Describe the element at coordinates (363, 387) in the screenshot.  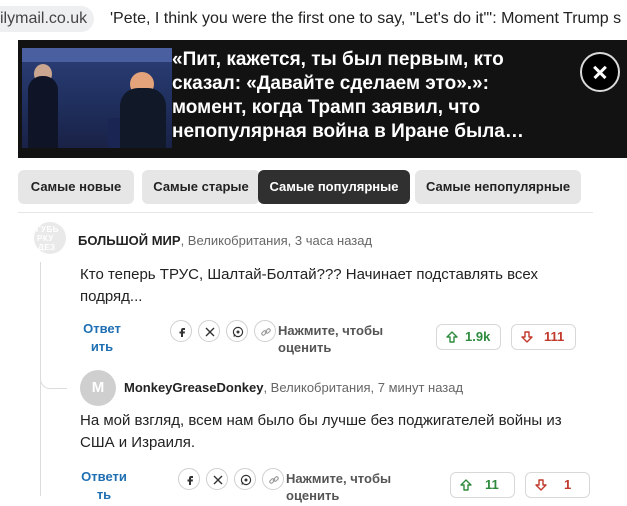
I see `location-time: , Великобритания, 7 минут назад` at that location.